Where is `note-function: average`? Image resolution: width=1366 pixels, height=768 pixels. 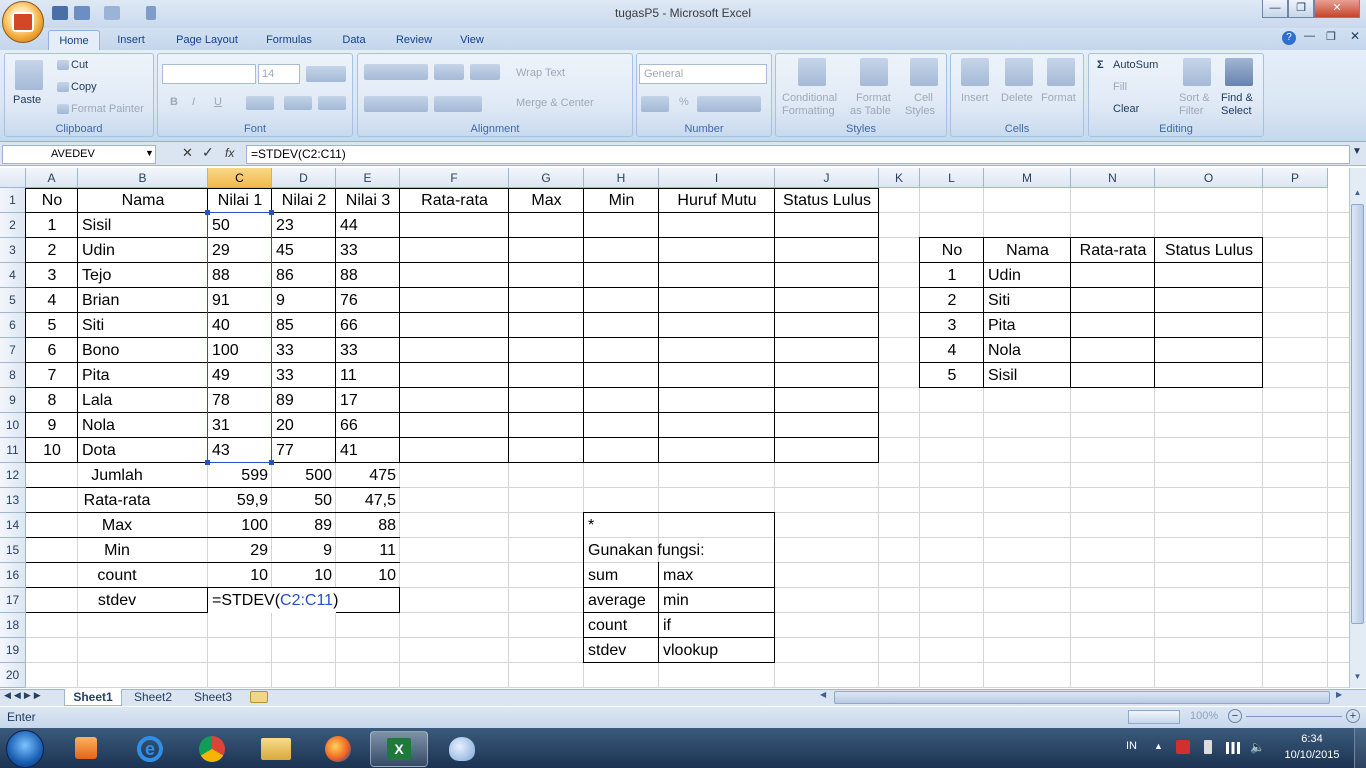
note-function: average is located at coordinates (621, 600).